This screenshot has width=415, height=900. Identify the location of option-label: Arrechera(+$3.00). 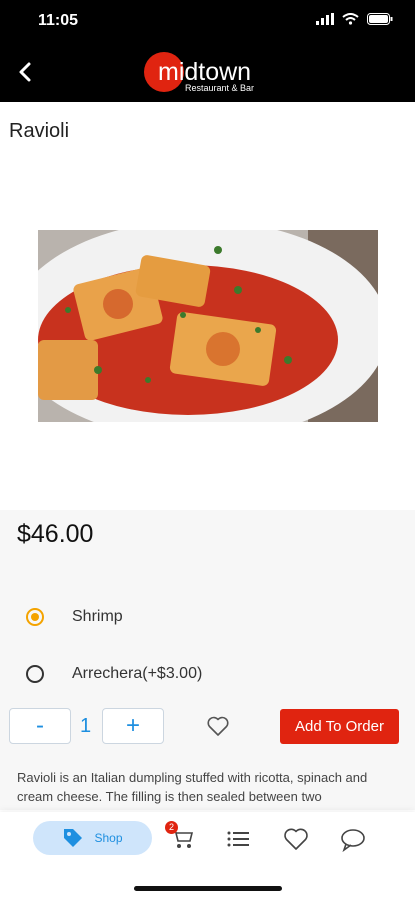
(137, 673).